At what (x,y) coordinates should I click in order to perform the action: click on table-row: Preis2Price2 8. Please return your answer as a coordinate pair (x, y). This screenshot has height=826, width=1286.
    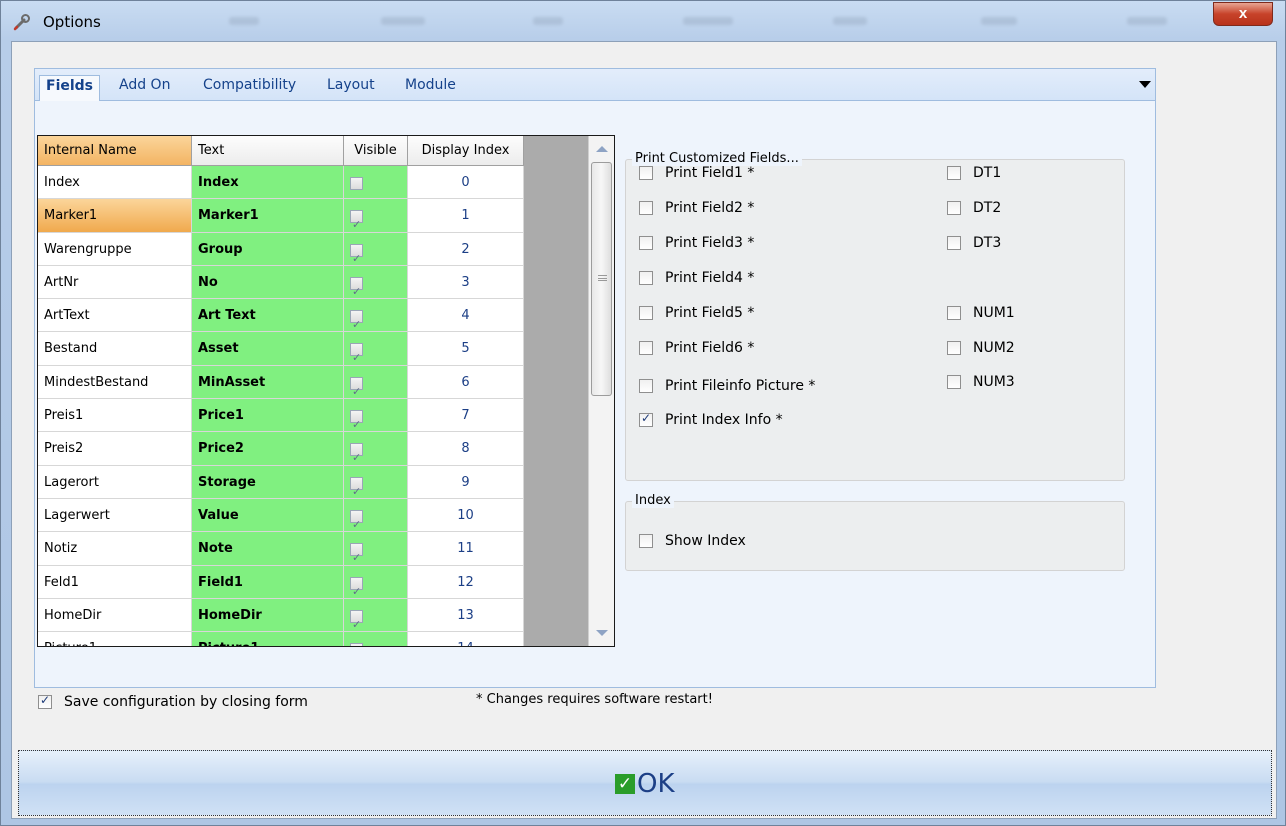
    Looking at the image, I should click on (281, 449).